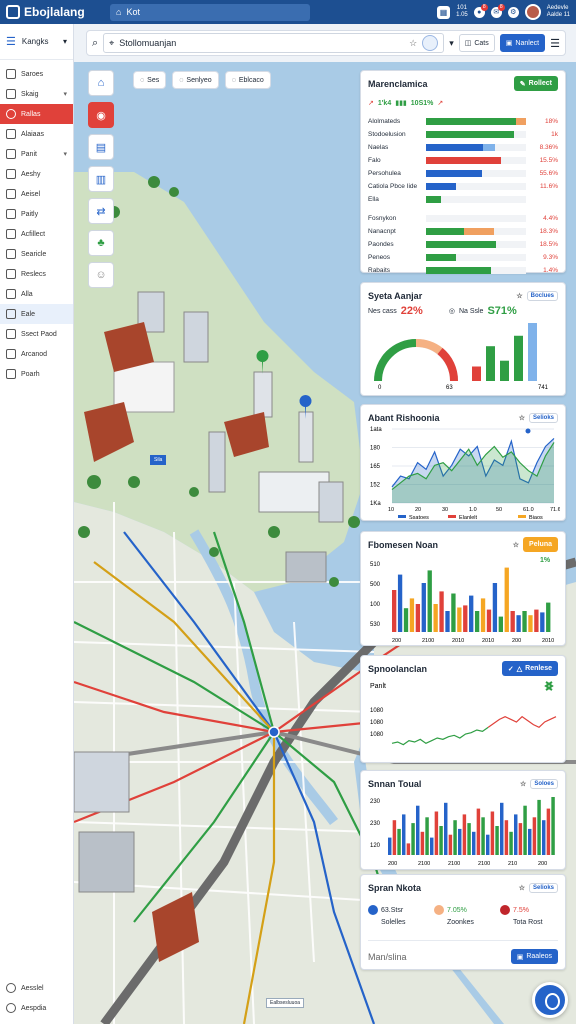  Describe the element at coordinates (37, 1008) in the screenshot. I see `sidebar-footer-item: Aespdia` at that location.